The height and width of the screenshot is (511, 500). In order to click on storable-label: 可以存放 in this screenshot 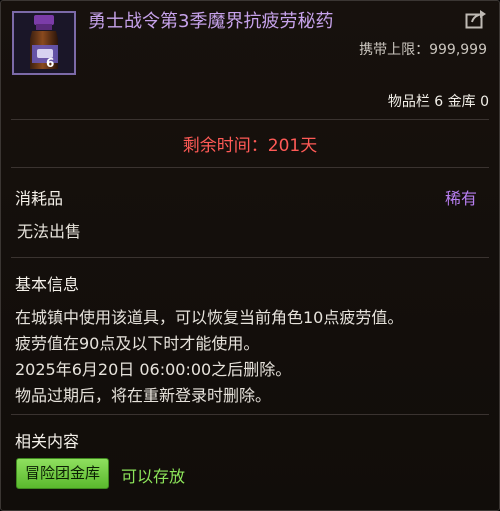, I will do `click(153, 476)`.